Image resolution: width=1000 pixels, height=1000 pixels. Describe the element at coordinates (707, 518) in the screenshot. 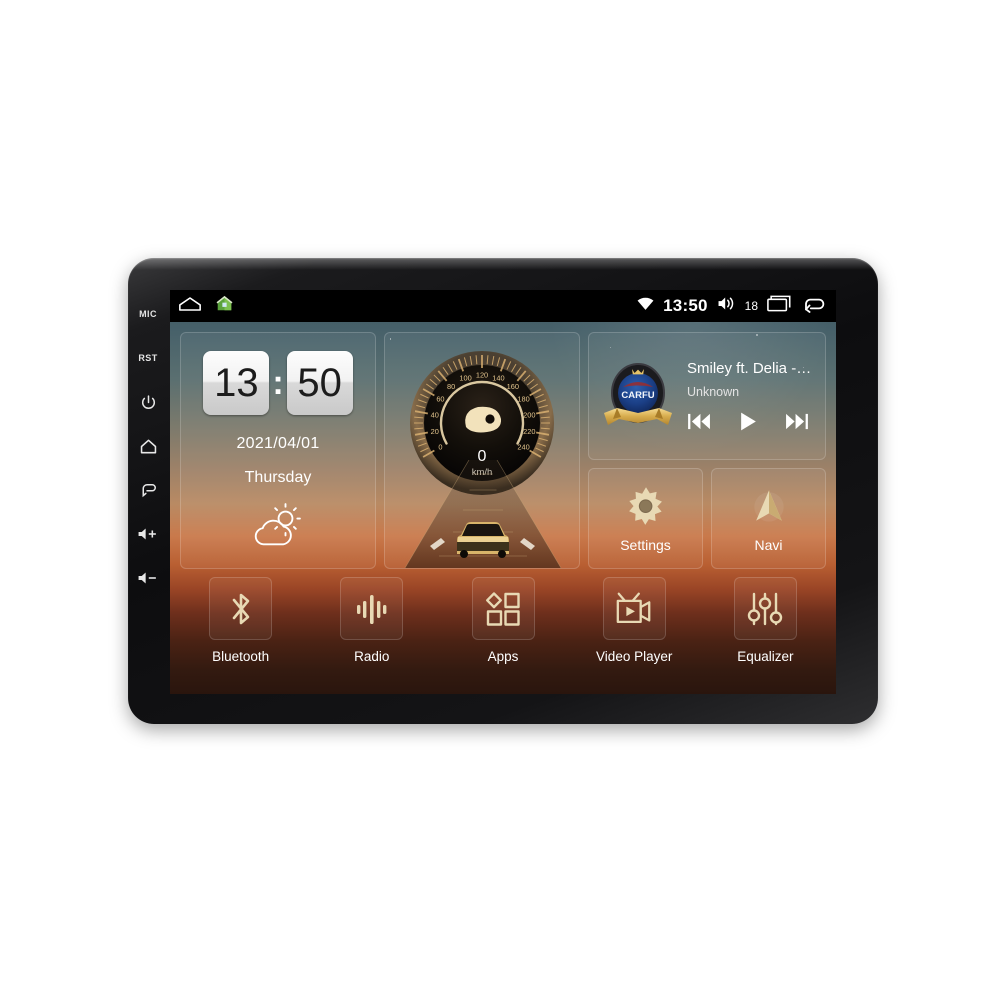

I see `tile-row: Settings Navi` at that location.